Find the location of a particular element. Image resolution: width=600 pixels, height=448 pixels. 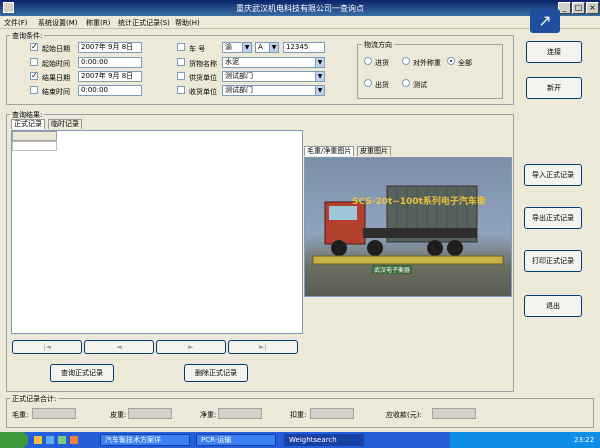

query-group-label: 查询条件: is located at coordinates (27, 36).